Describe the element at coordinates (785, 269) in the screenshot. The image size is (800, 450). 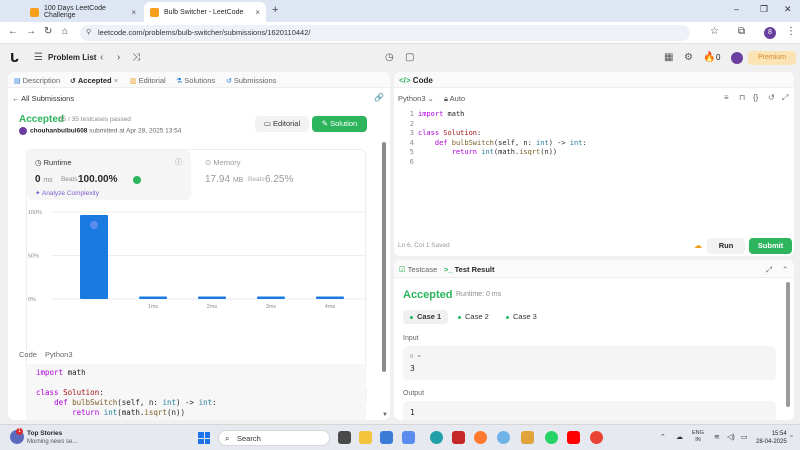
I see `collapse-icon: ⌃` at that location.